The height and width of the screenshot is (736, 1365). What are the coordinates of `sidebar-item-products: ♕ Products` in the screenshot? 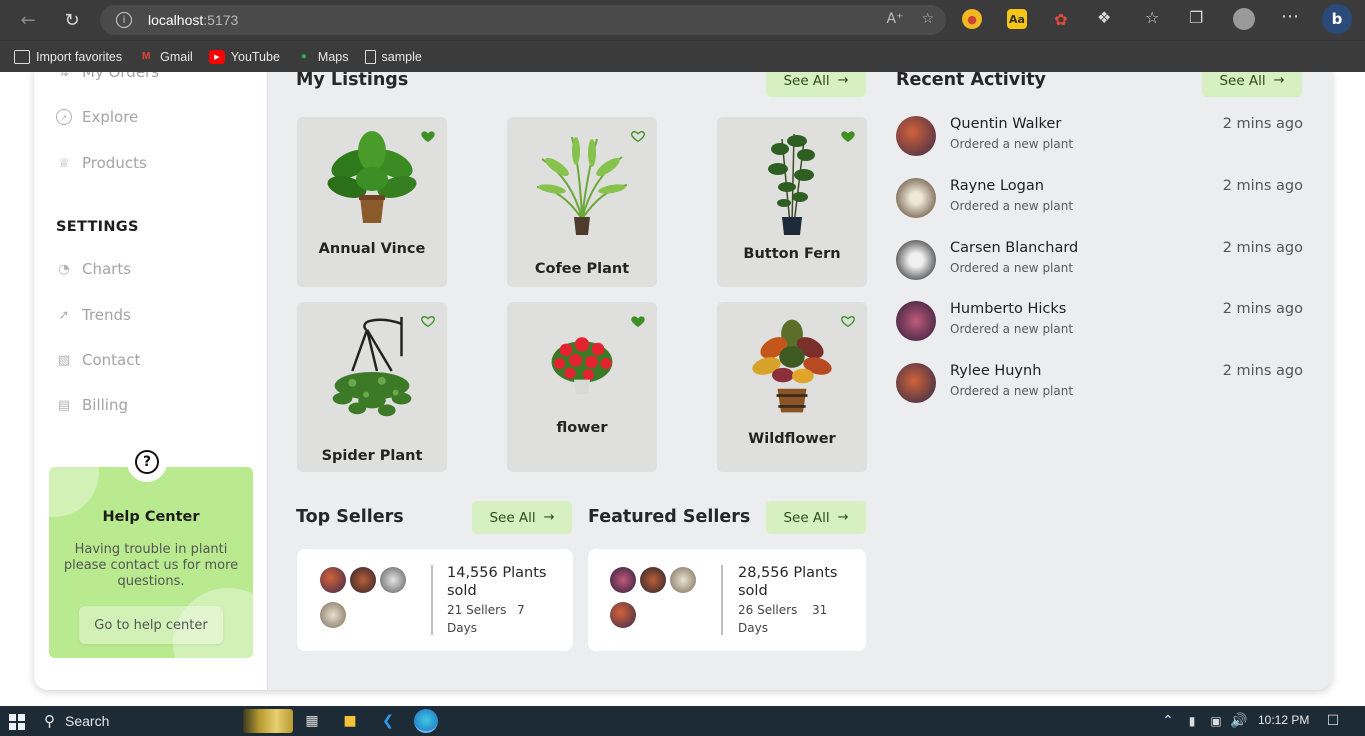 It's located at (101, 163).